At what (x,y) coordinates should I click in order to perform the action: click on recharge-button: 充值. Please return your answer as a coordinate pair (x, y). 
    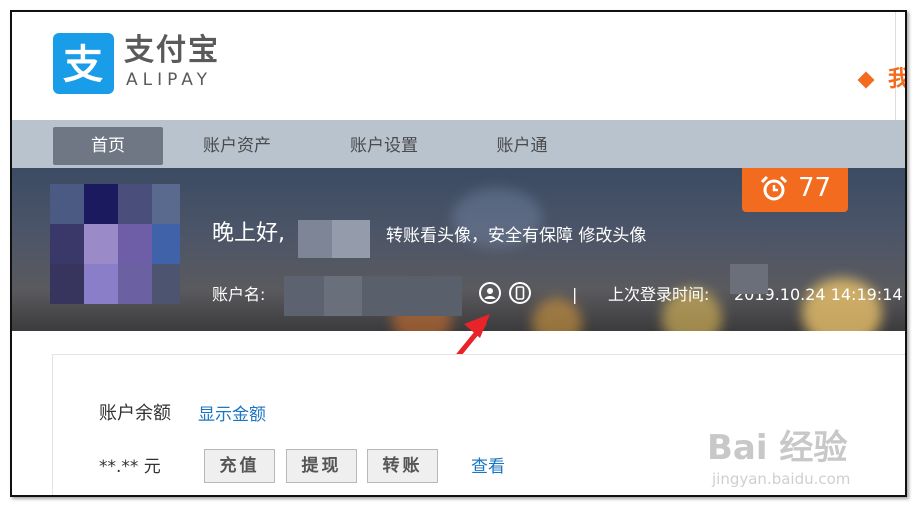
    Looking at the image, I should click on (239, 466).